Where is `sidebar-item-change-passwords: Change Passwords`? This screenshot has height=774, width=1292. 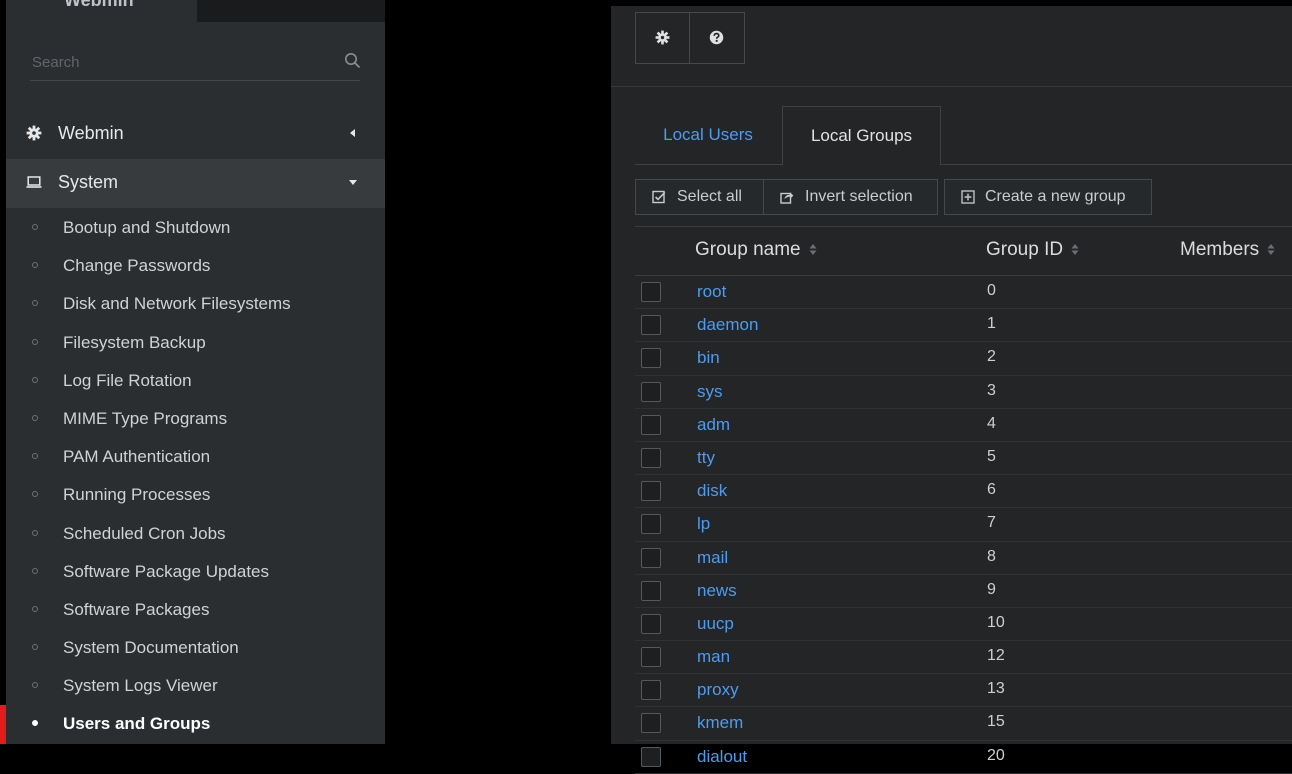
sidebar-item-change-passwords: Change Passwords is located at coordinates (195, 266).